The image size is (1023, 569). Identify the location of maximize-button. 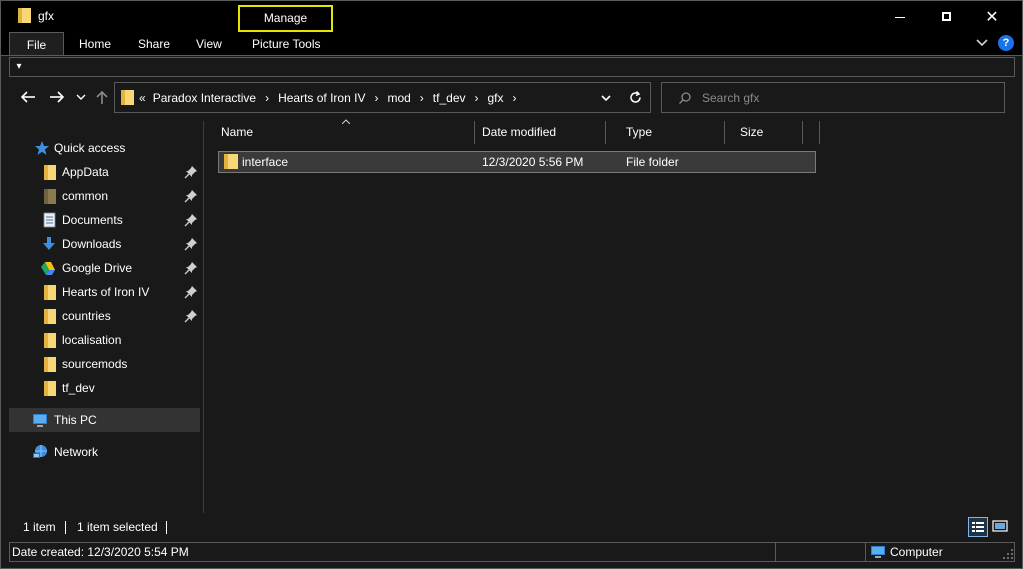
(946, 16).